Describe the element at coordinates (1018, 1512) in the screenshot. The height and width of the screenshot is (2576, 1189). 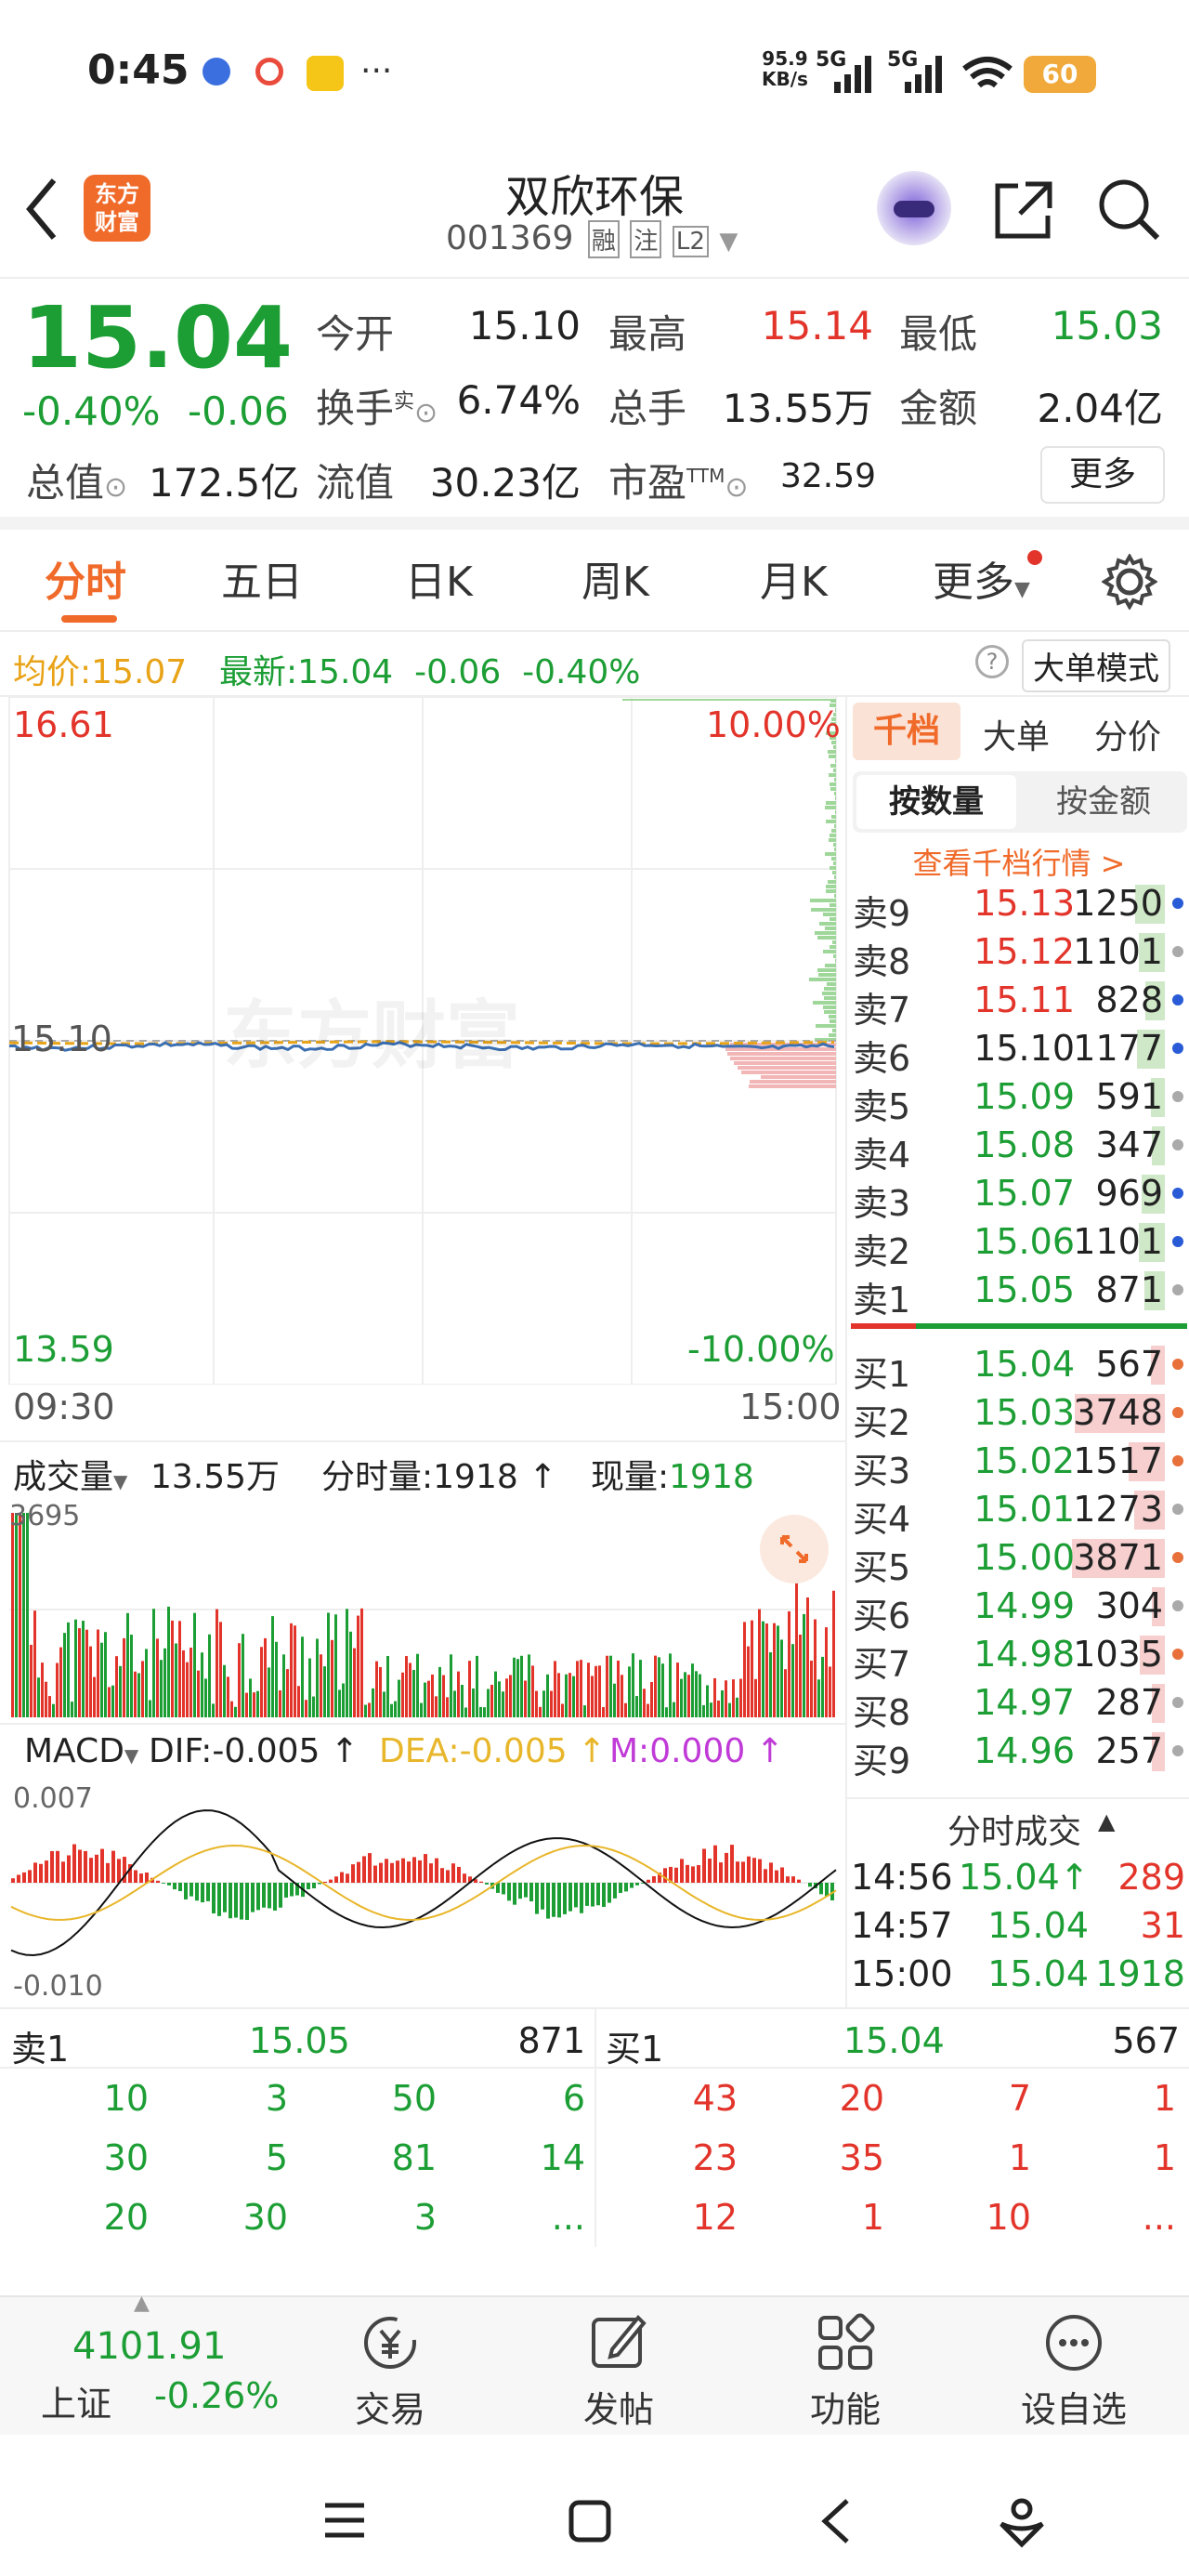
I see `buy-level-row: 买4 15.01 1273` at that location.